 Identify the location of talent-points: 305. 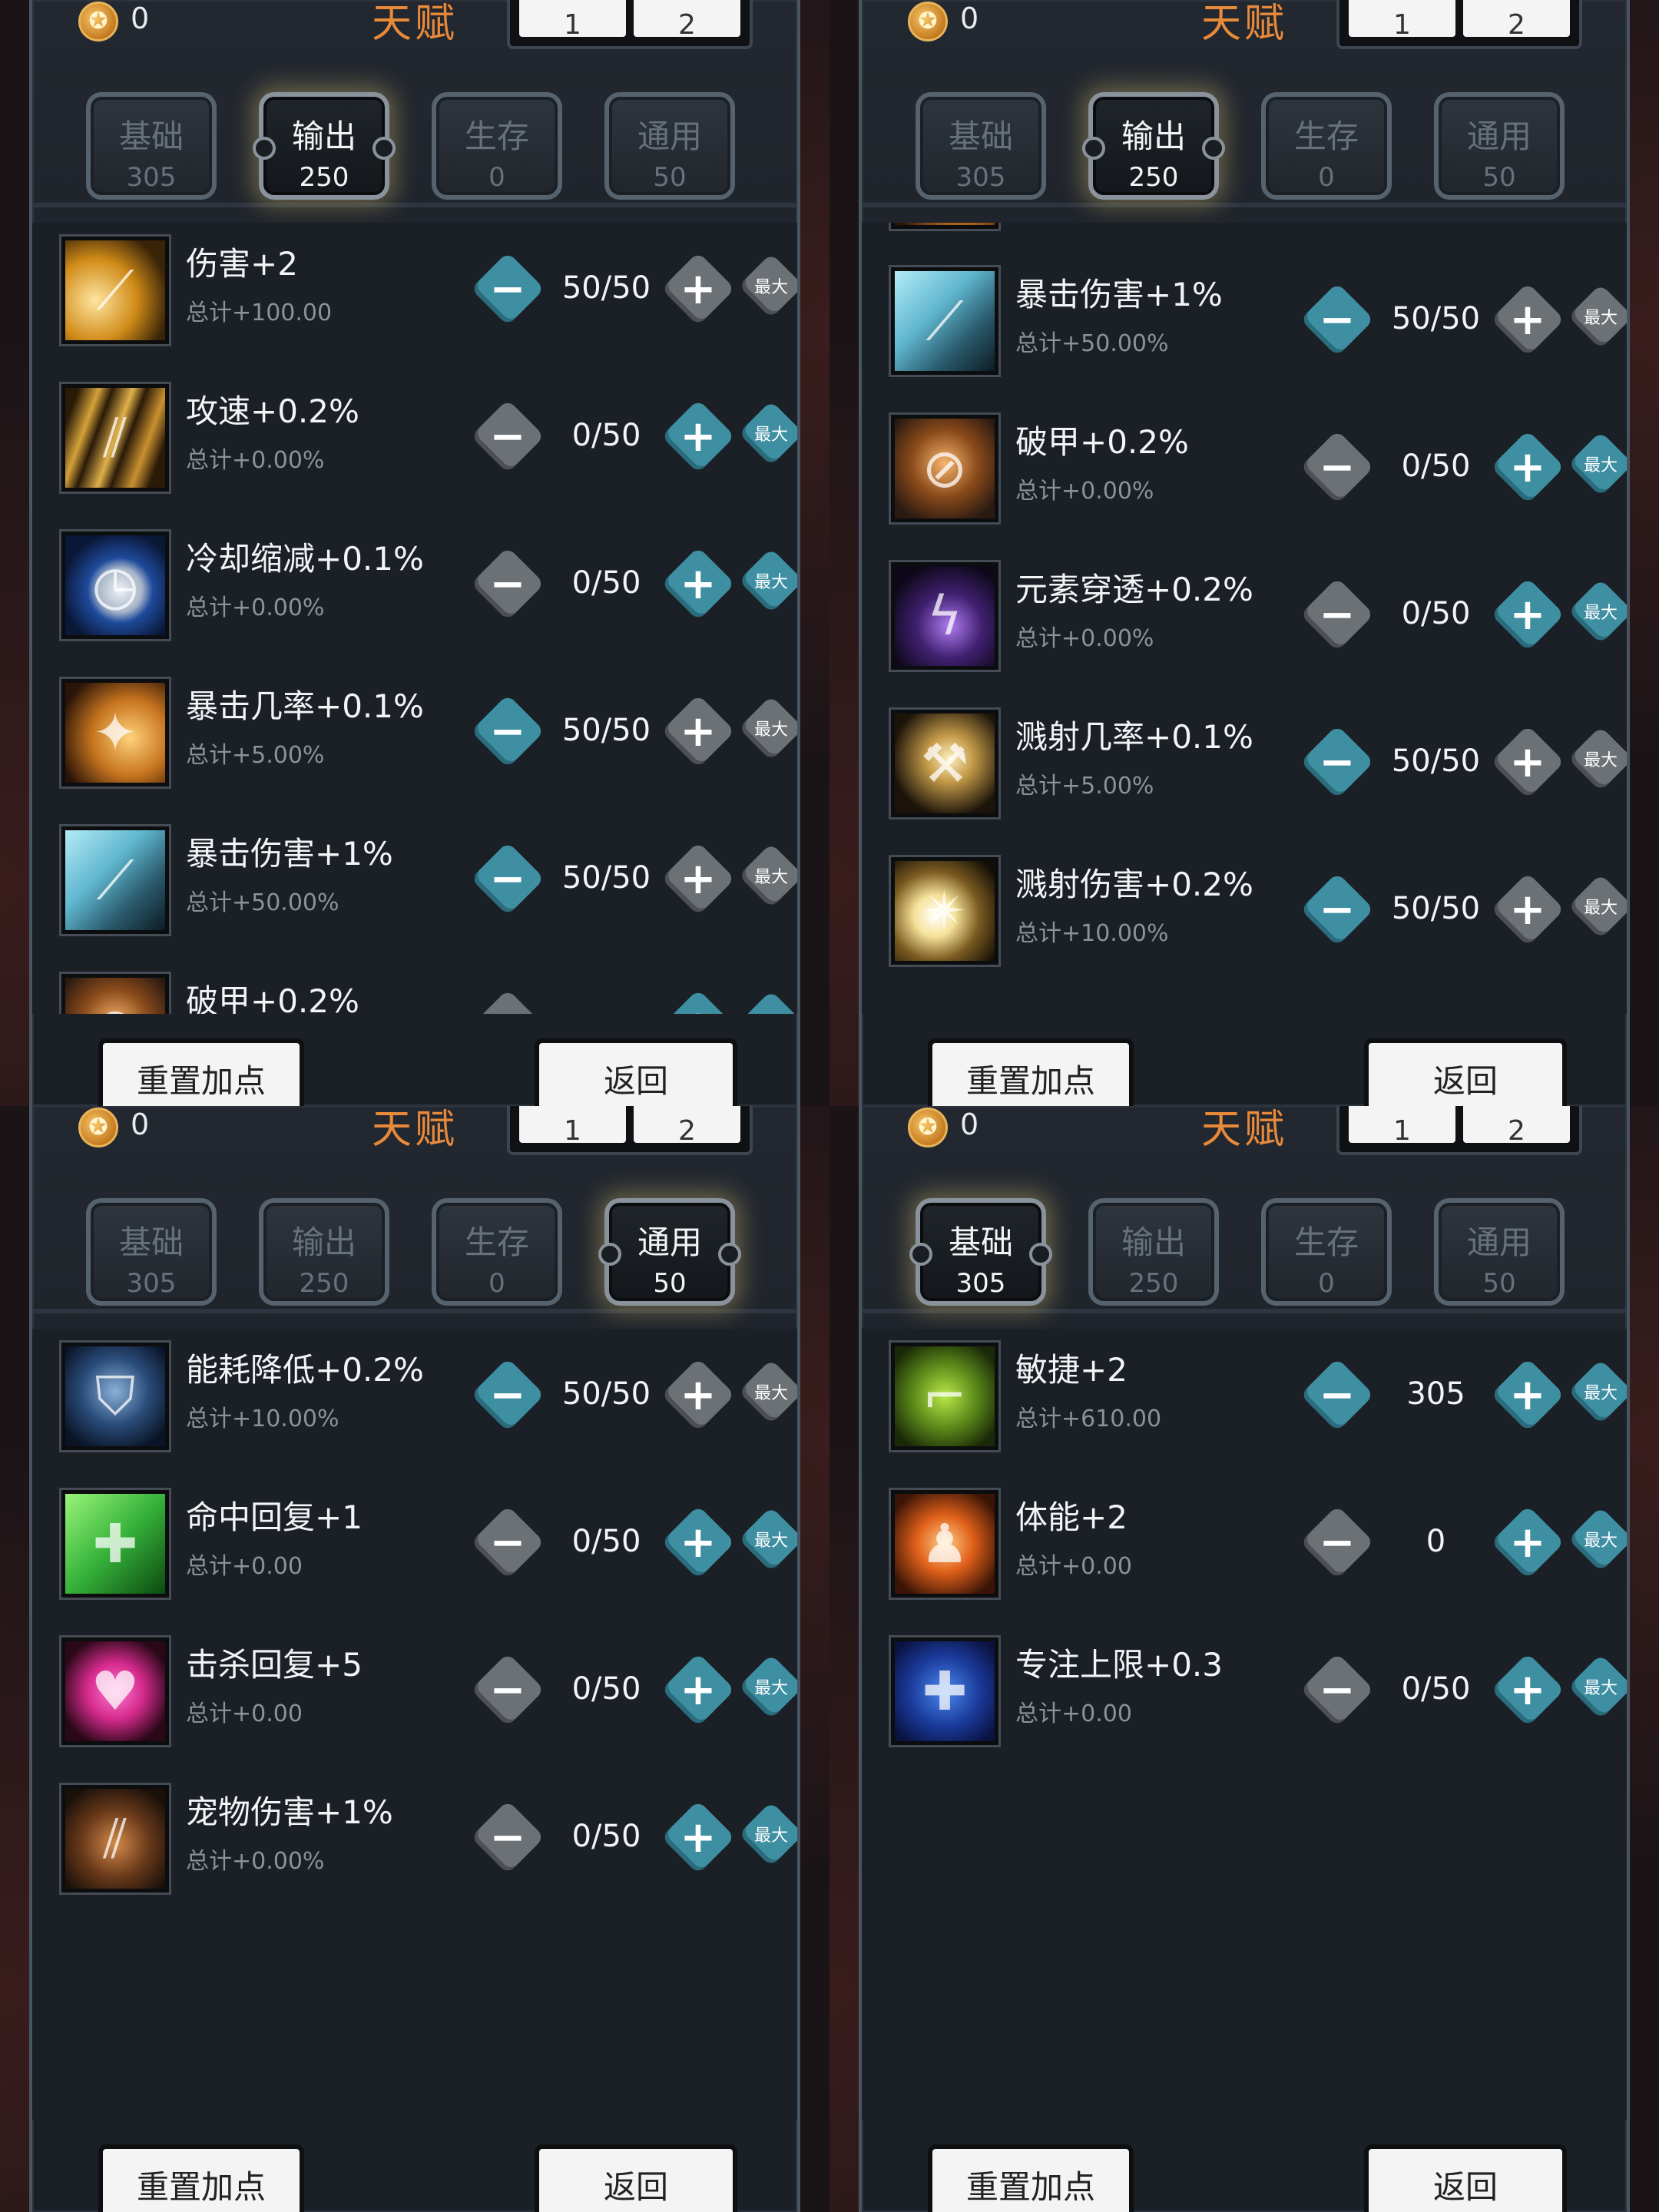
(1435, 1394).